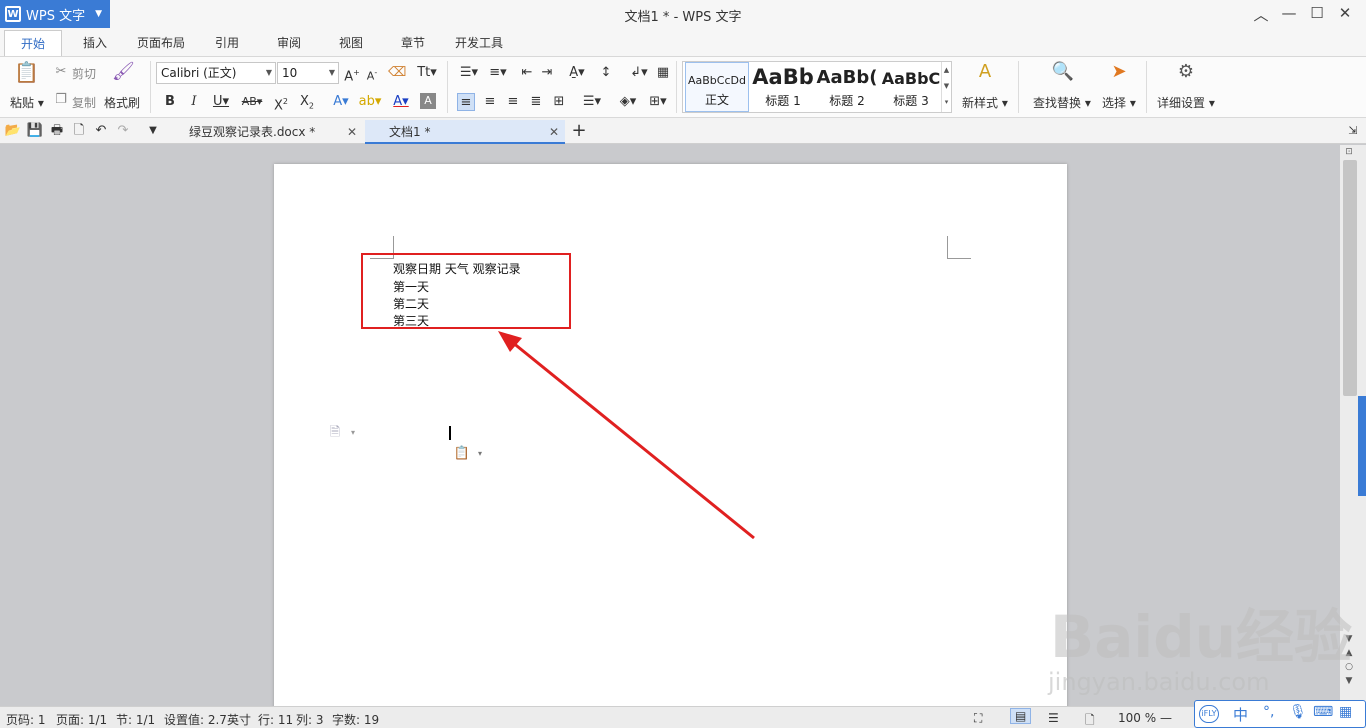 Image resolution: width=1366 pixels, height=728 pixels. What do you see at coordinates (1021, 716) in the screenshot?
I see `page-view-icon: ▤` at bounding box center [1021, 716].